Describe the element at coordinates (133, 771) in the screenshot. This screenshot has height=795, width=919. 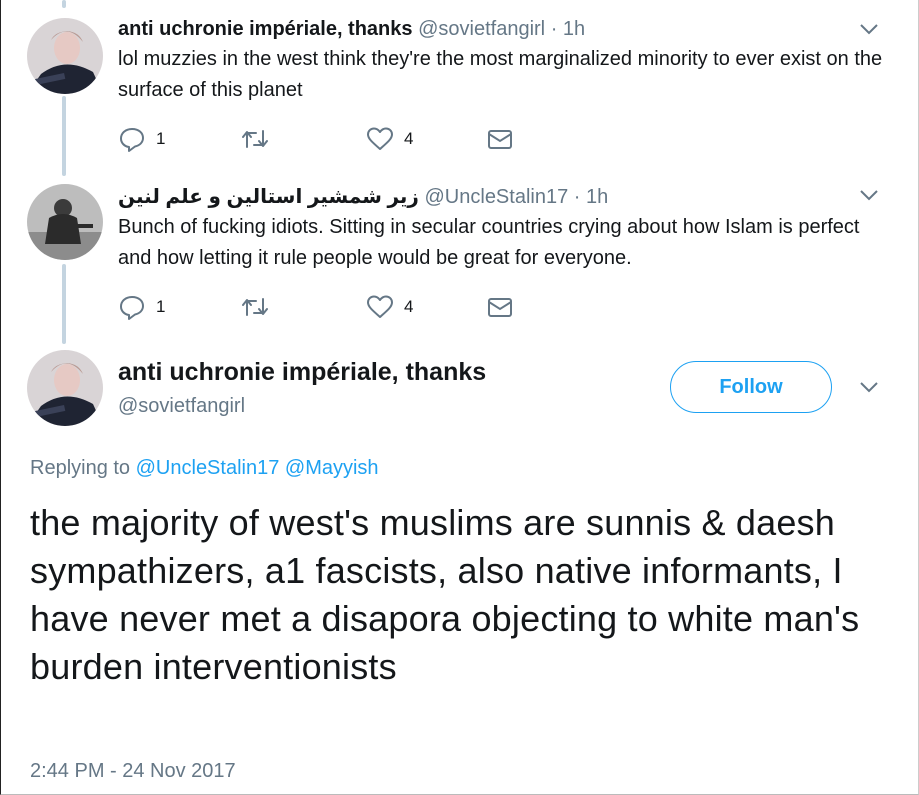
I see `tweet-timestamp: 2:44 PM - 24 Nov 2017` at that location.